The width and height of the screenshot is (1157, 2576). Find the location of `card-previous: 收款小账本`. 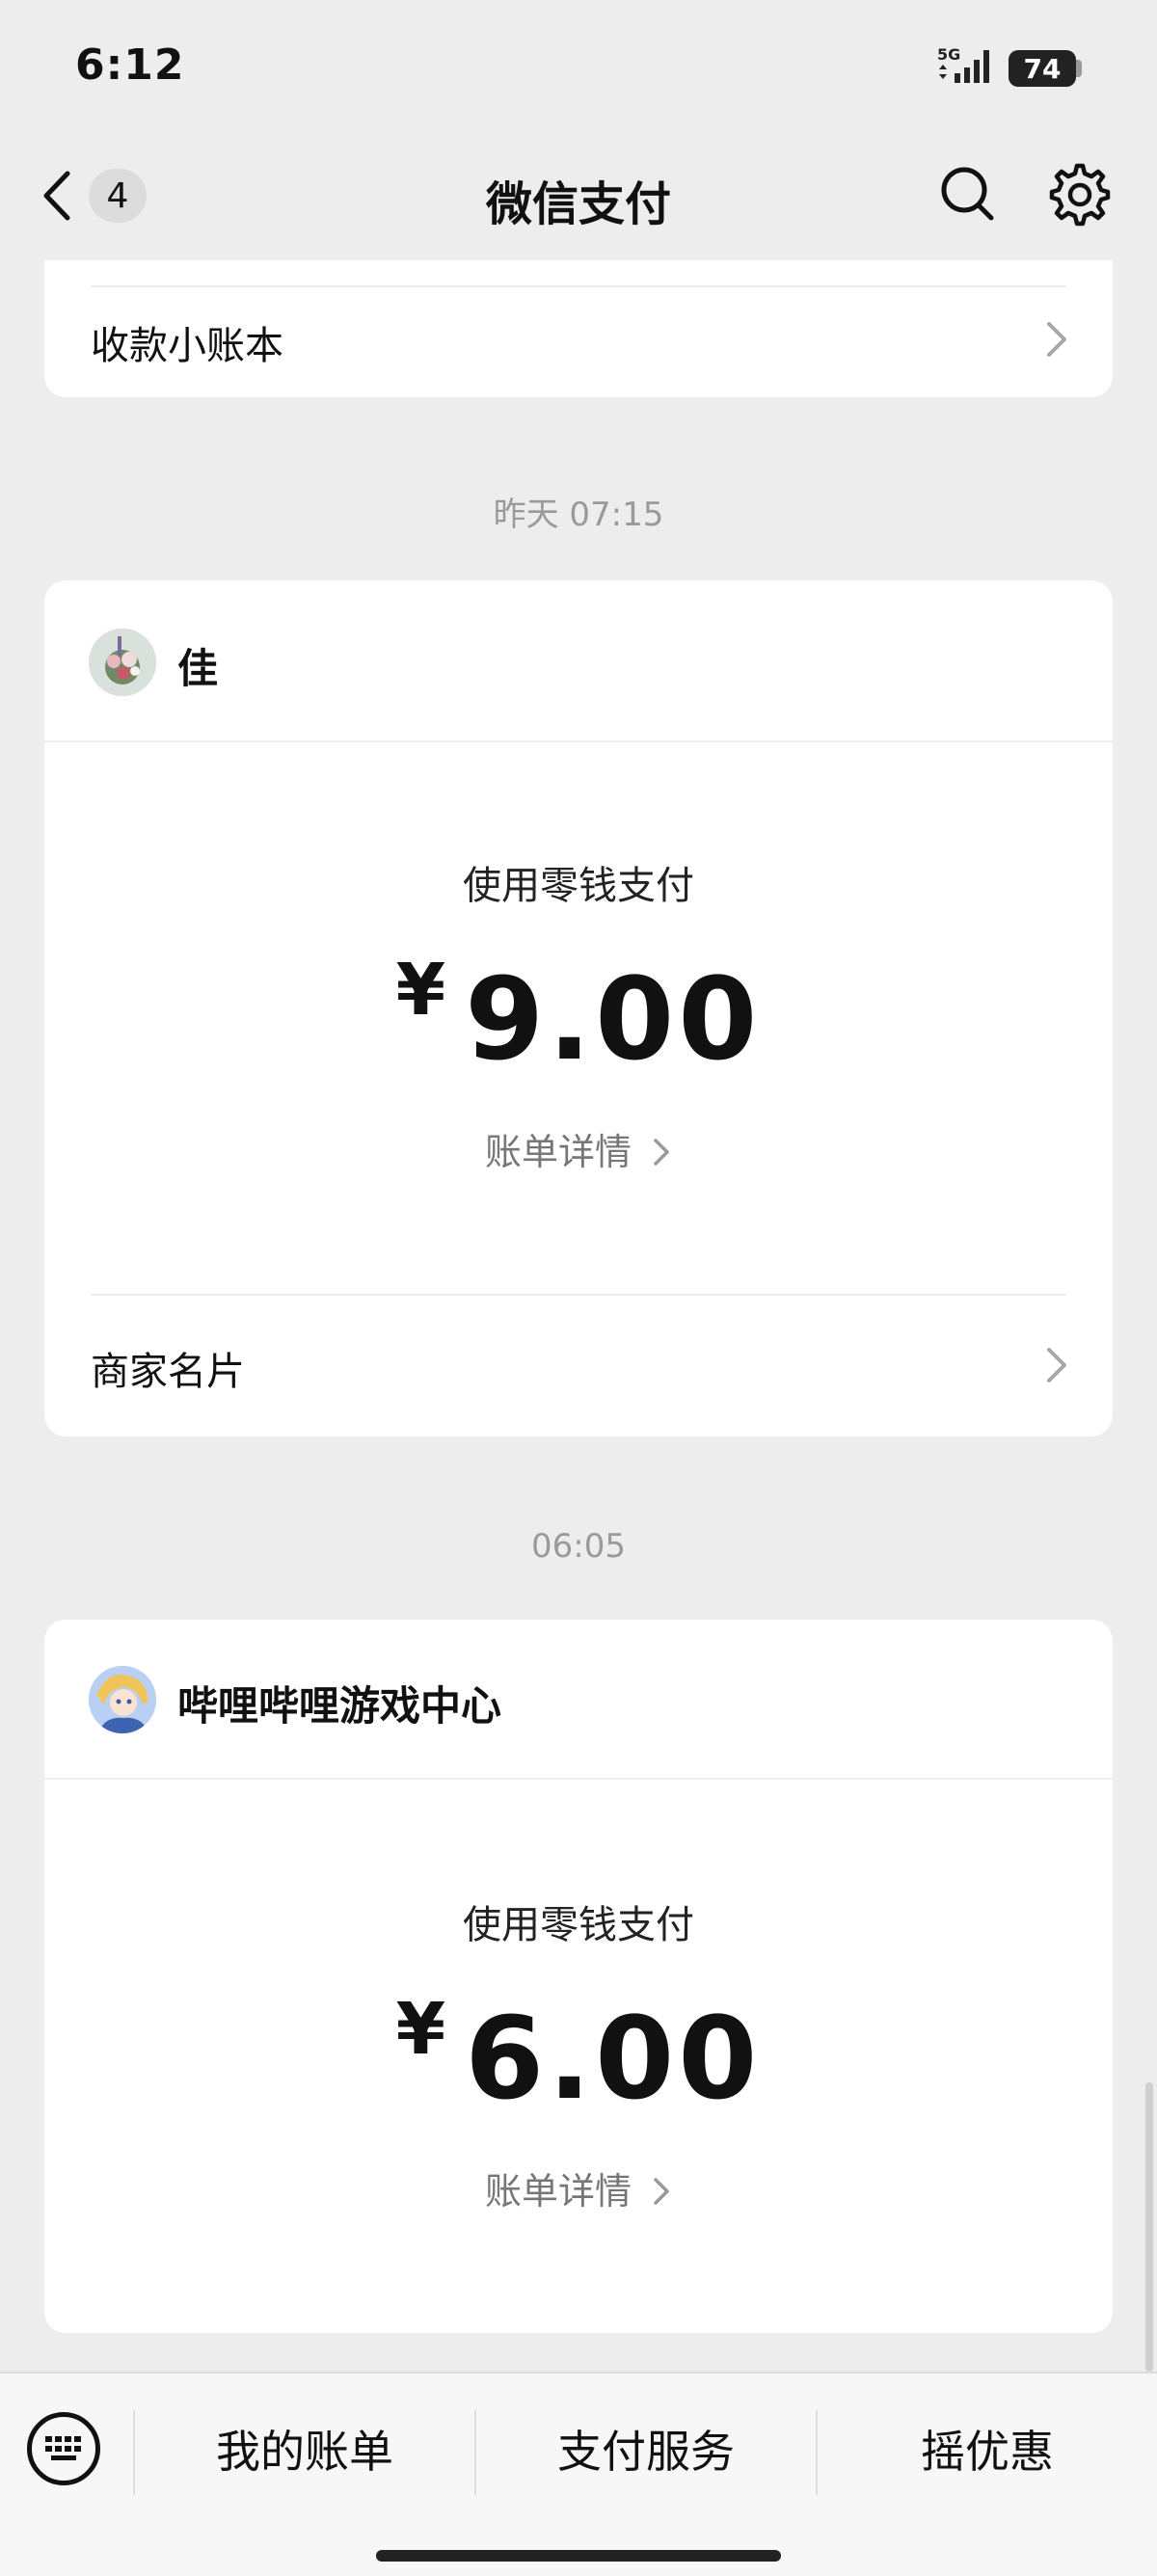

card-previous: 收款小账本 is located at coordinates (578, 329).